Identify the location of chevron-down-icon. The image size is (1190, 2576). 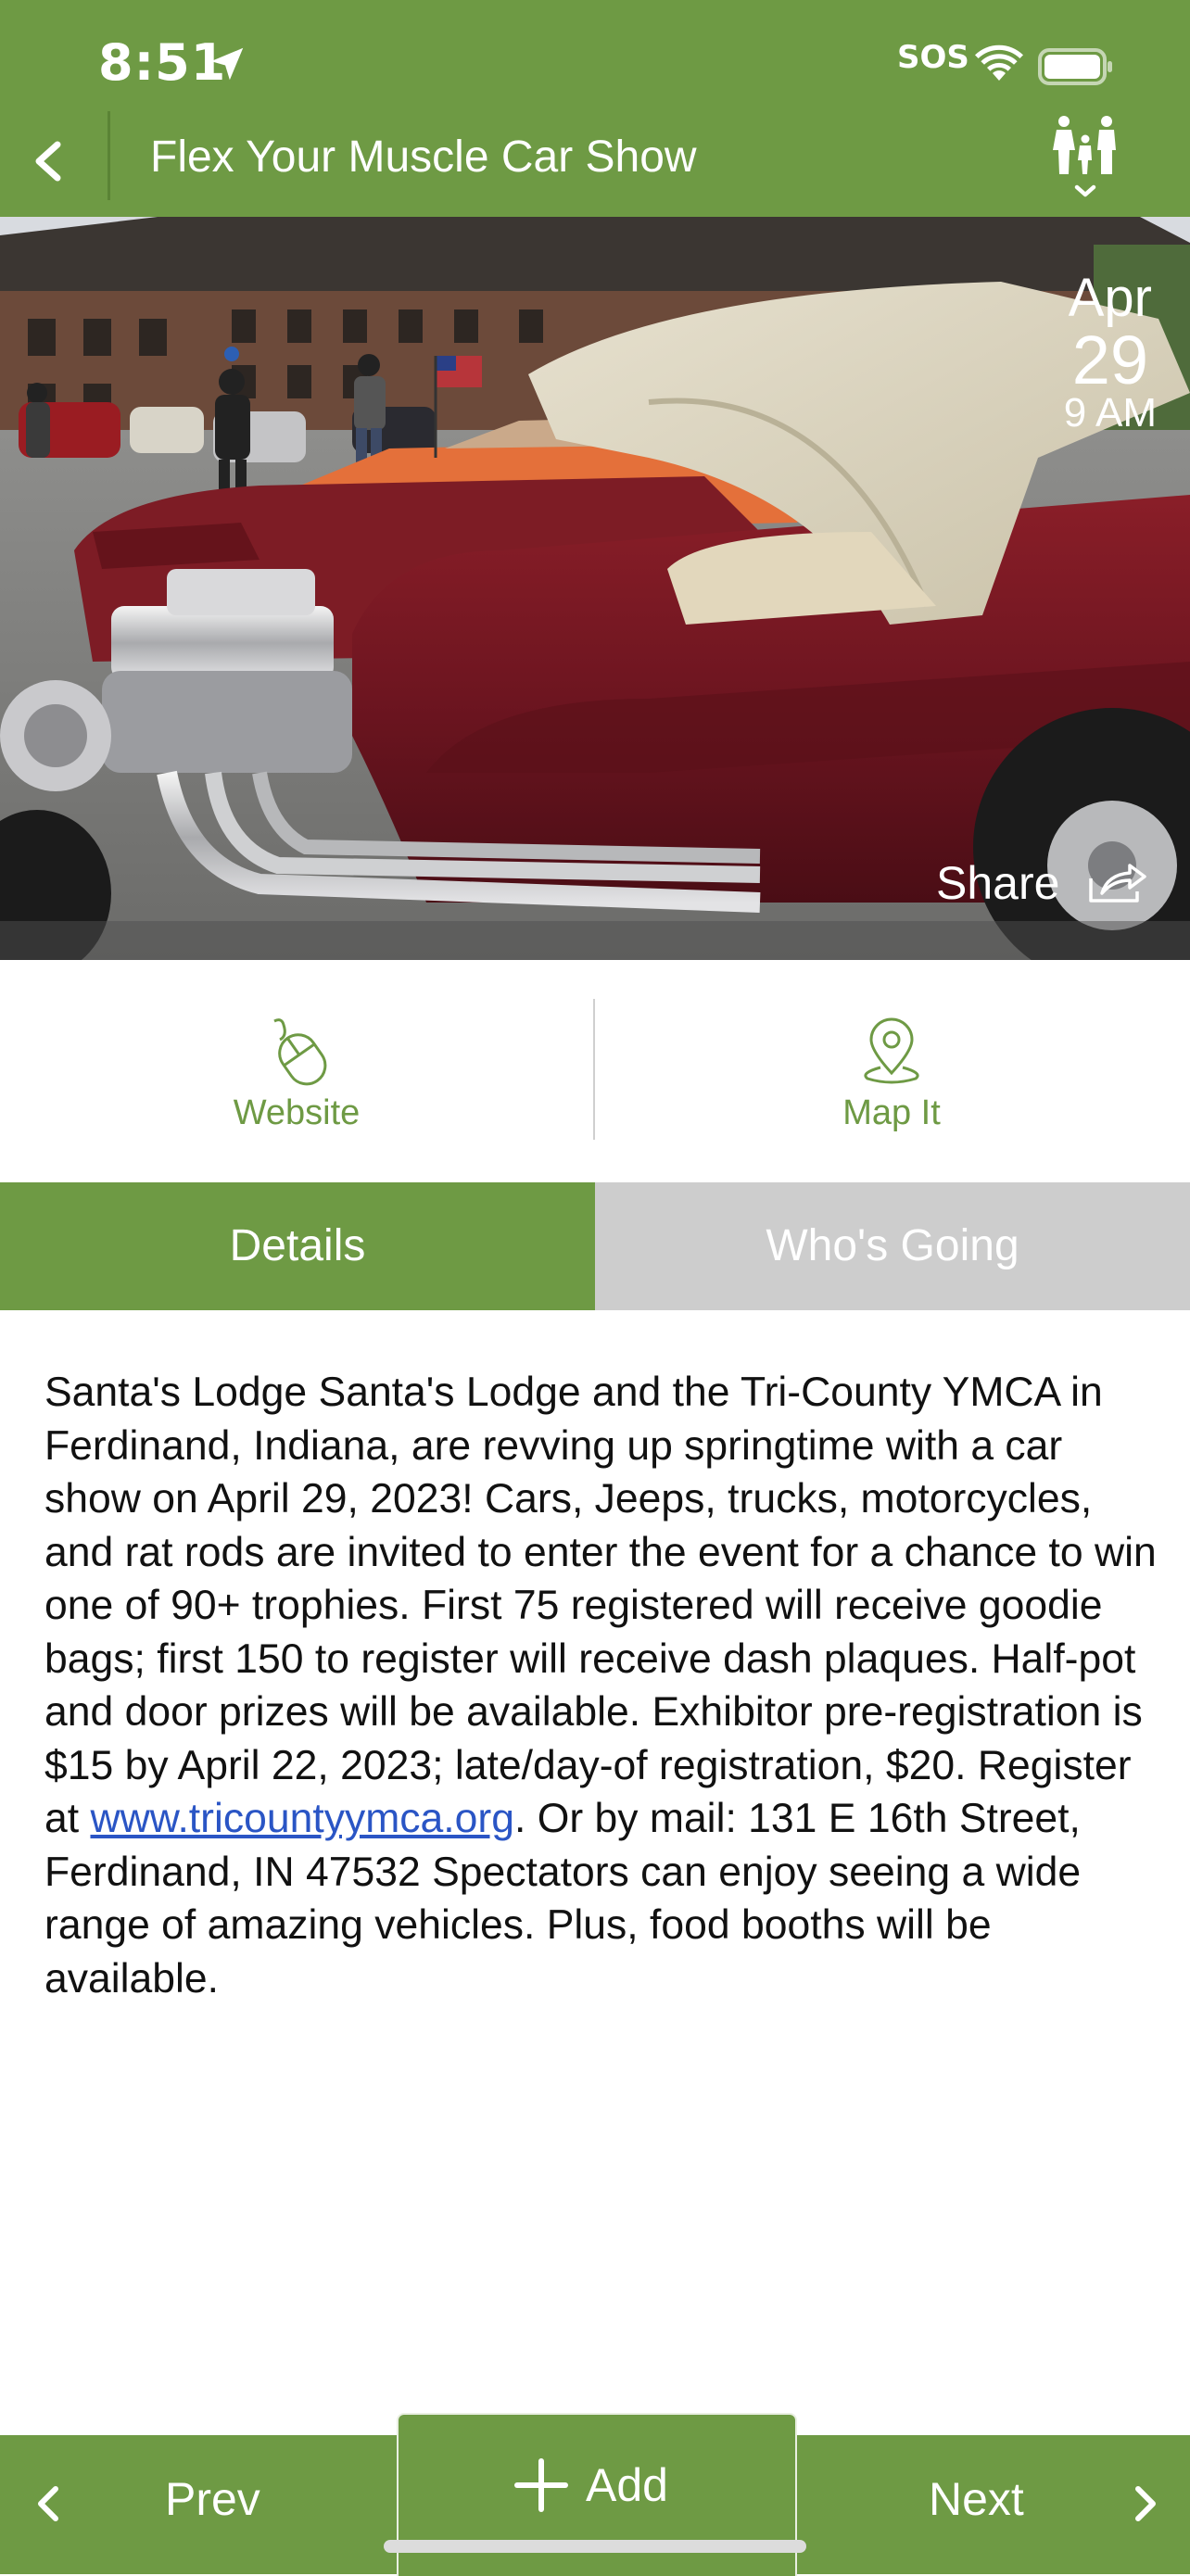
(1085, 190).